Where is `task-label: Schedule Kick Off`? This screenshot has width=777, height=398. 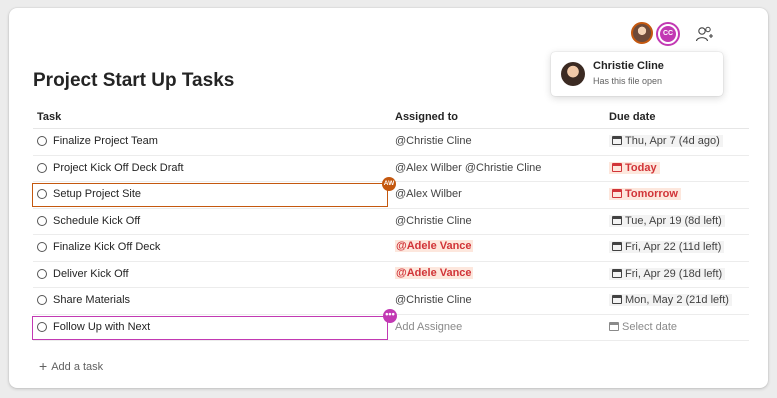
task-label: Schedule Kick Off is located at coordinates (96, 221).